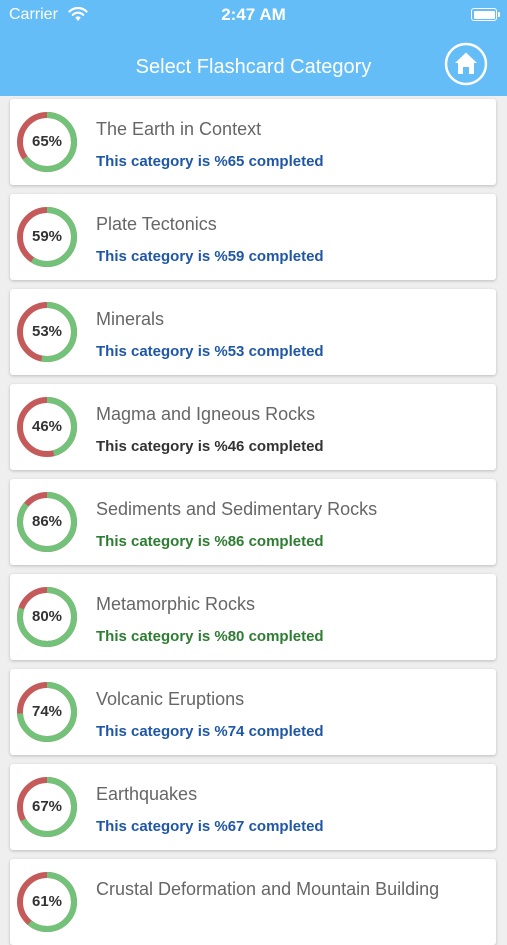 Image resolution: width=507 pixels, height=945 pixels. I want to click on category-status: This category is %46 completed, so click(210, 446).